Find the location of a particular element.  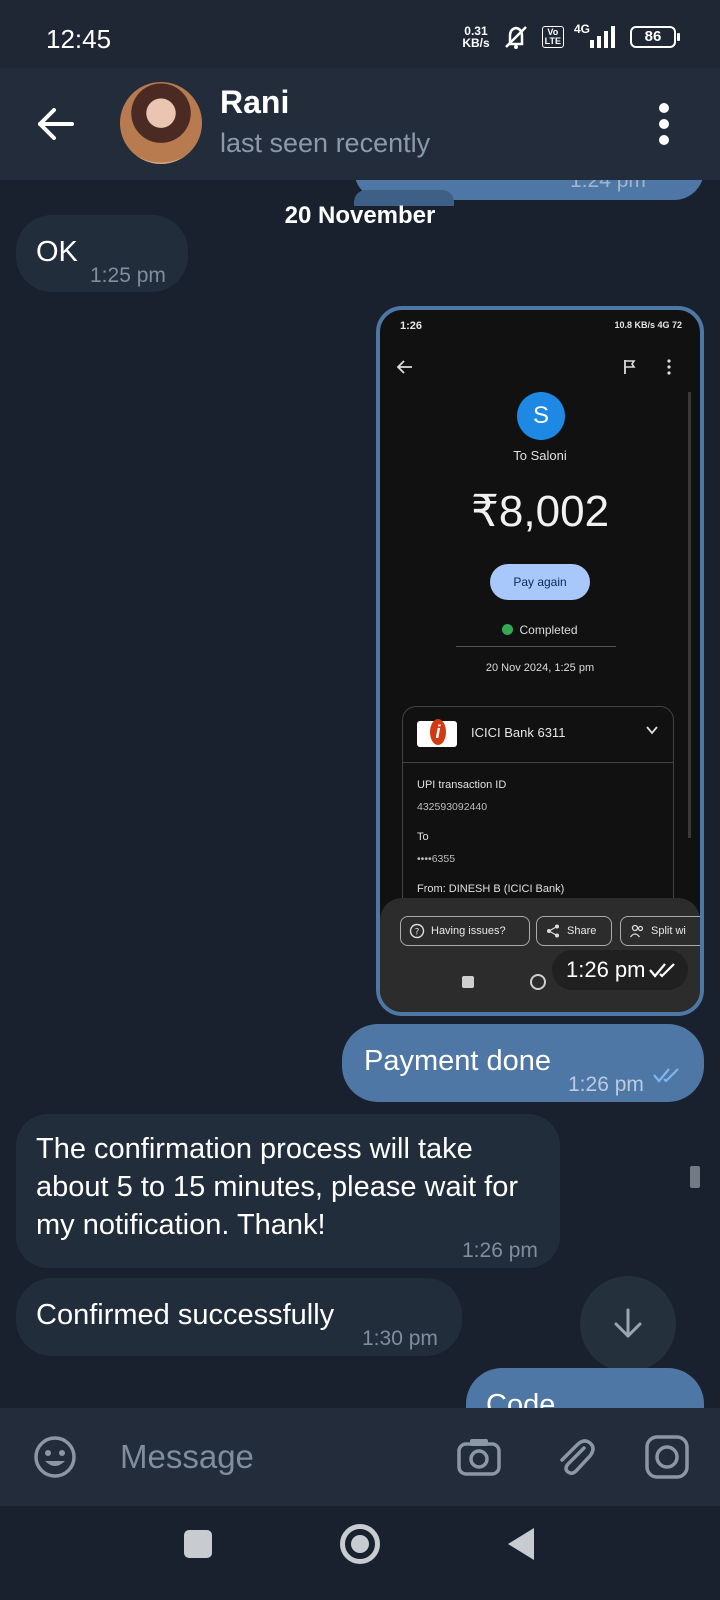

screenshot-more-icon is located at coordinates (669, 367).